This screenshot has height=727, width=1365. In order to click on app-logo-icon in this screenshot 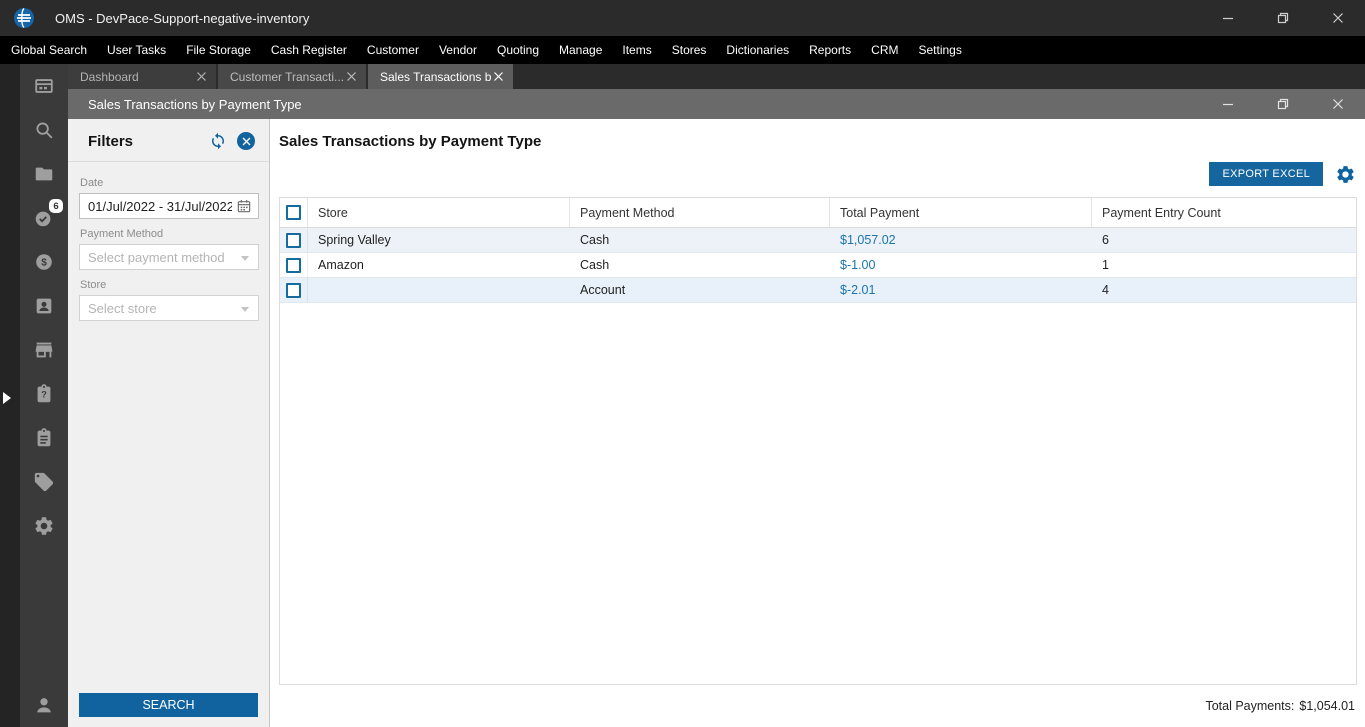, I will do `click(24, 18)`.